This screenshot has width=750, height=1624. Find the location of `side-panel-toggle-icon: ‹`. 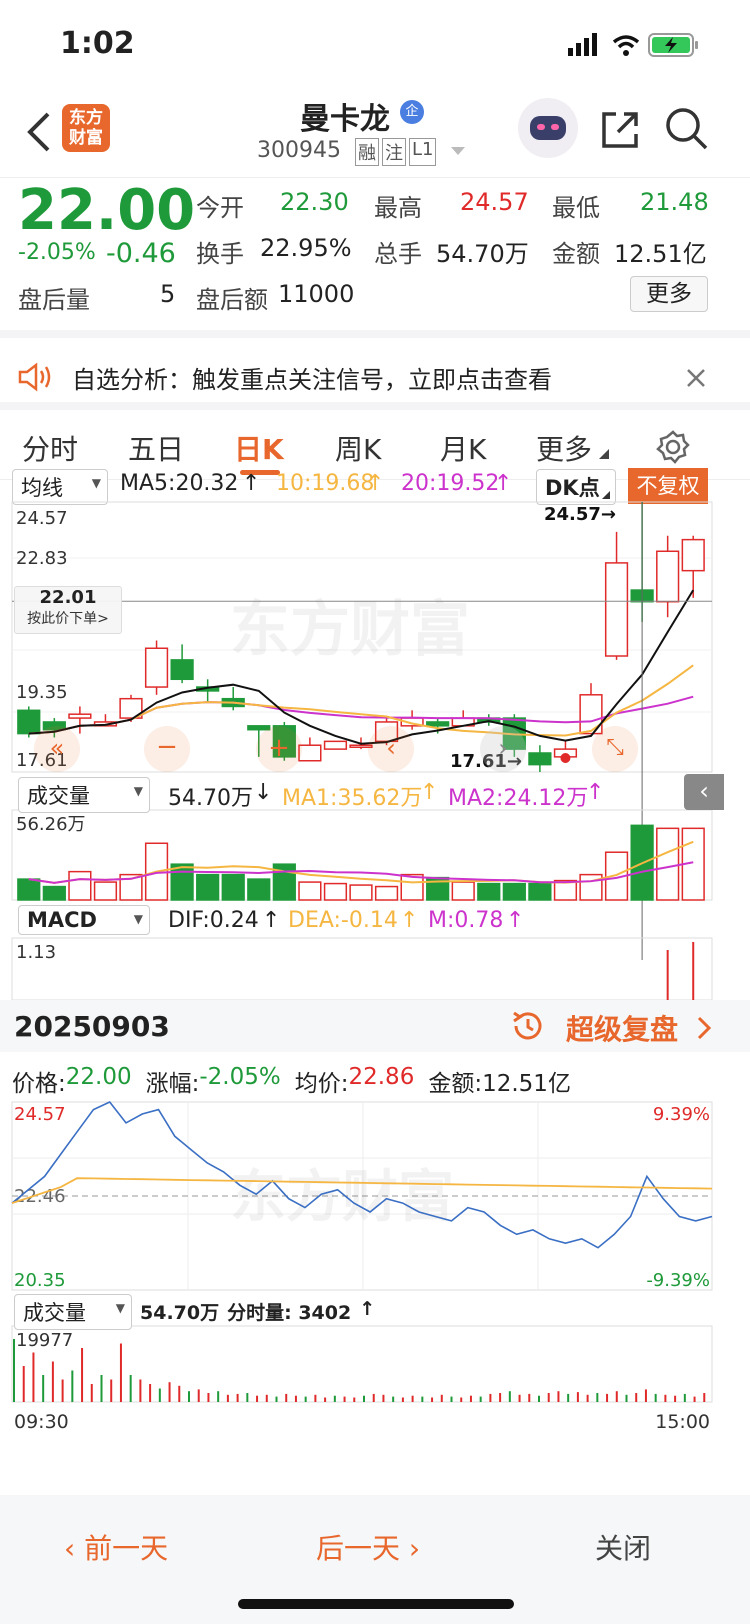

side-panel-toggle-icon: ‹ is located at coordinates (704, 792).